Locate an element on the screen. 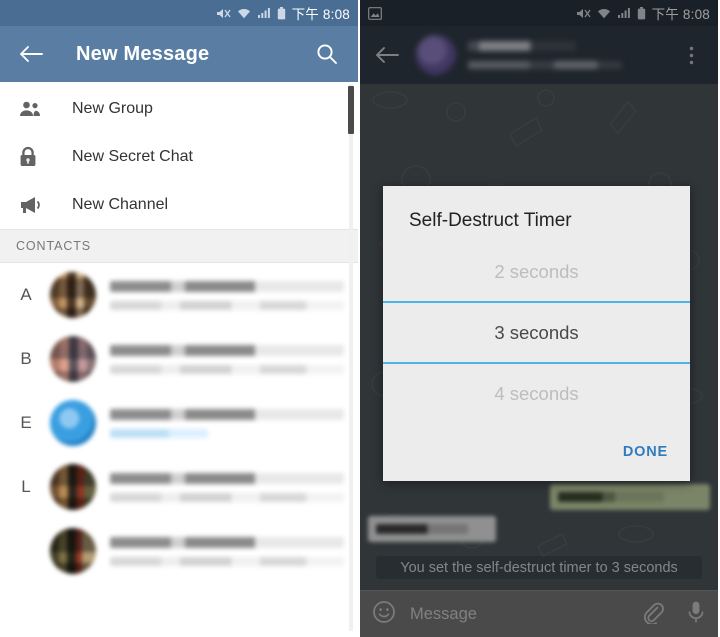 The width and height of the screenshot is (720, 637). picker-option-next: 4 seconds is located at coordinates (536, 393).